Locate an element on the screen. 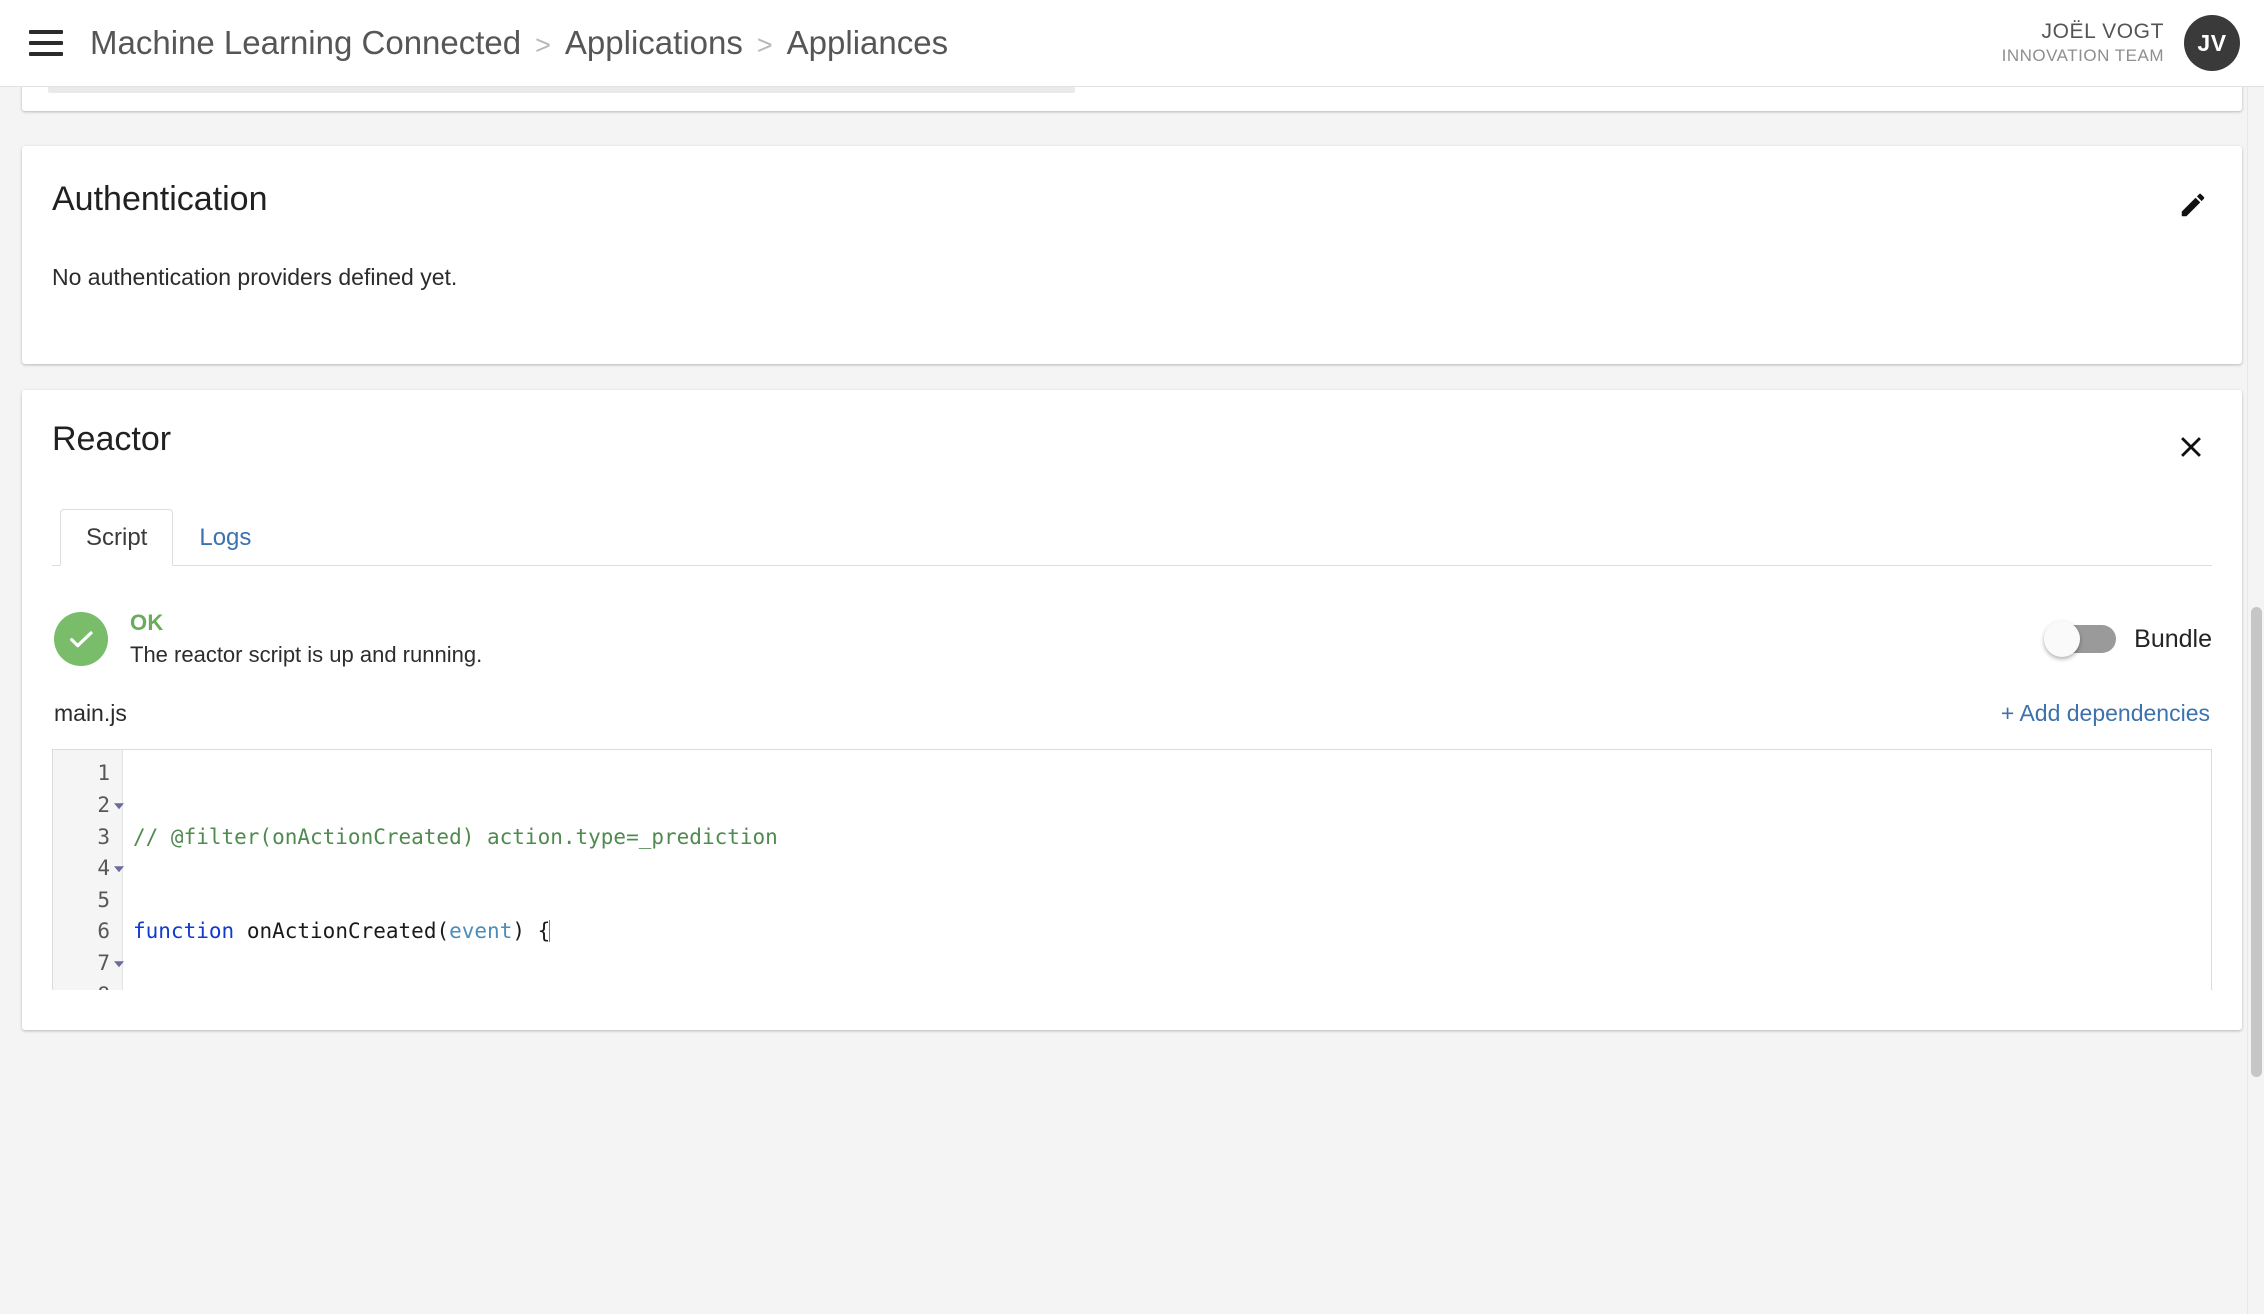 Image resolution: width=2264 pixels, height=1314 pixels. gutter-line-5: 5 is located at coordinates (103, 899).